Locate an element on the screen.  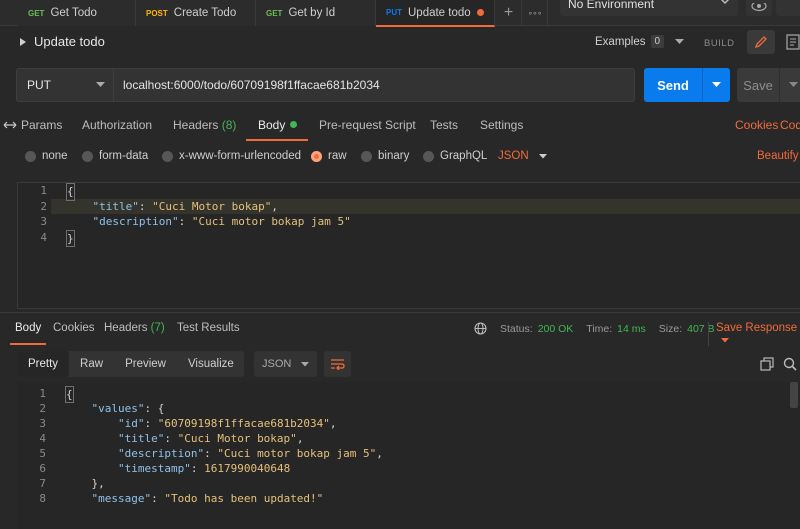
json-string: "Cuci Motor bokap" is located at coordinates (212, 206).